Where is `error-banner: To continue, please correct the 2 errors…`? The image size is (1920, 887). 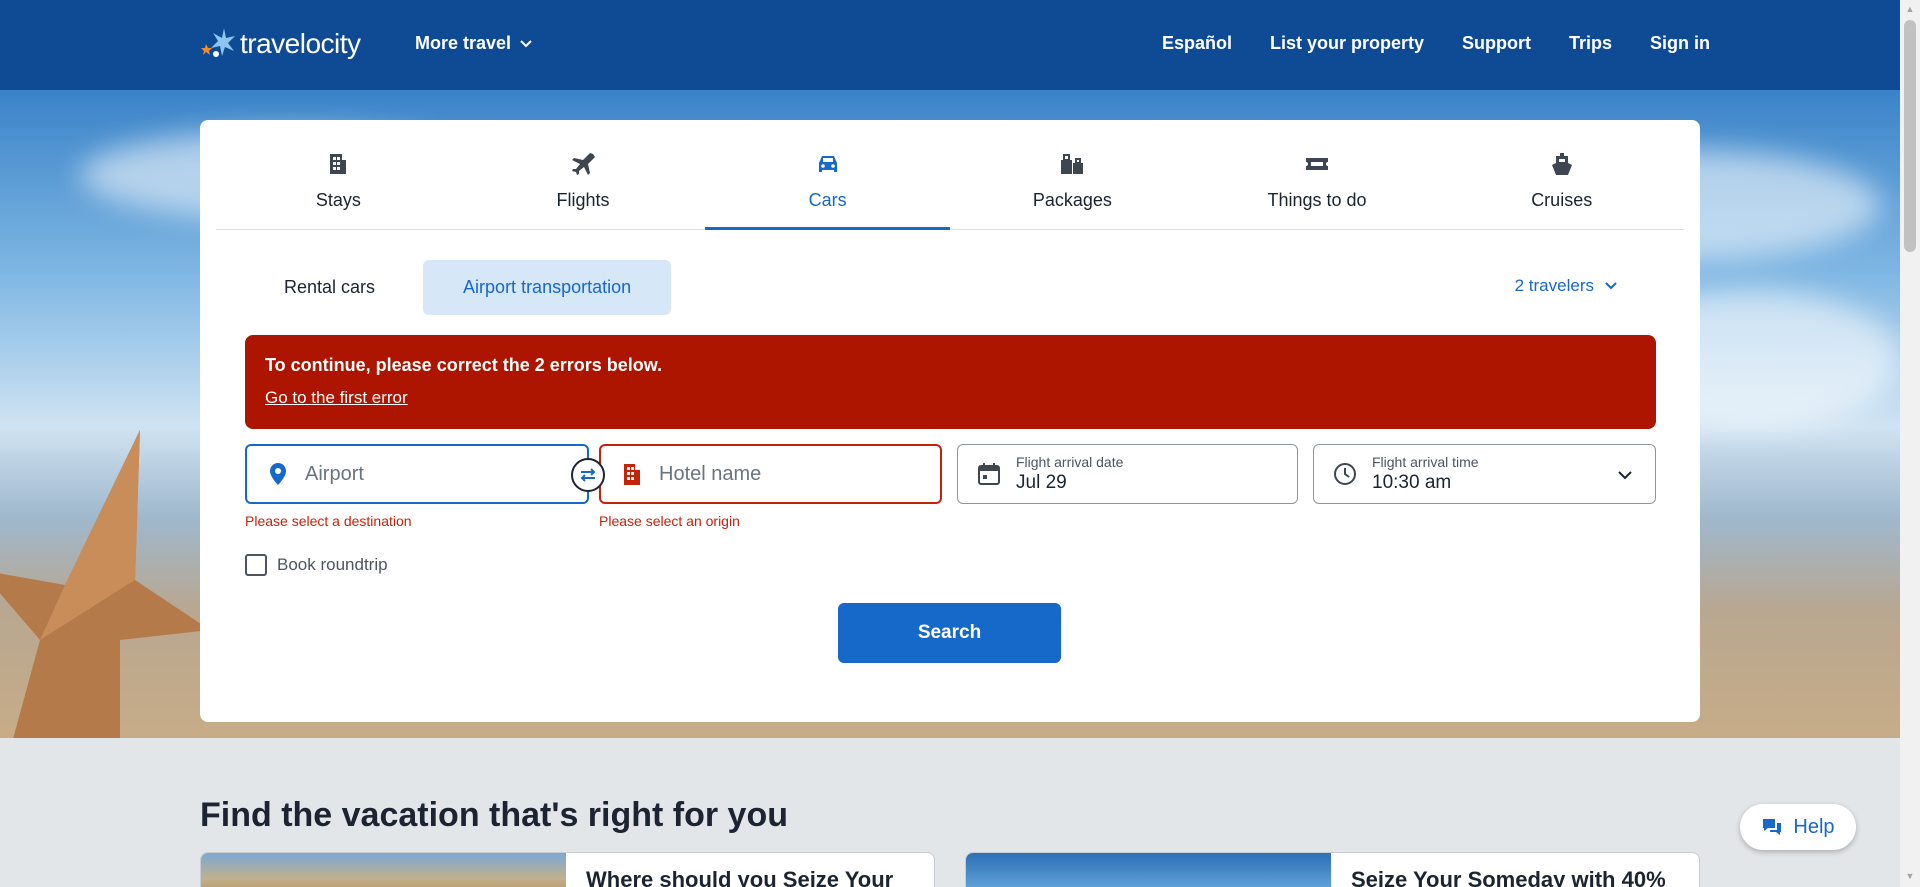
error-banner: To continue, please correct the 2 errors… is located at coordinates (950, 382).